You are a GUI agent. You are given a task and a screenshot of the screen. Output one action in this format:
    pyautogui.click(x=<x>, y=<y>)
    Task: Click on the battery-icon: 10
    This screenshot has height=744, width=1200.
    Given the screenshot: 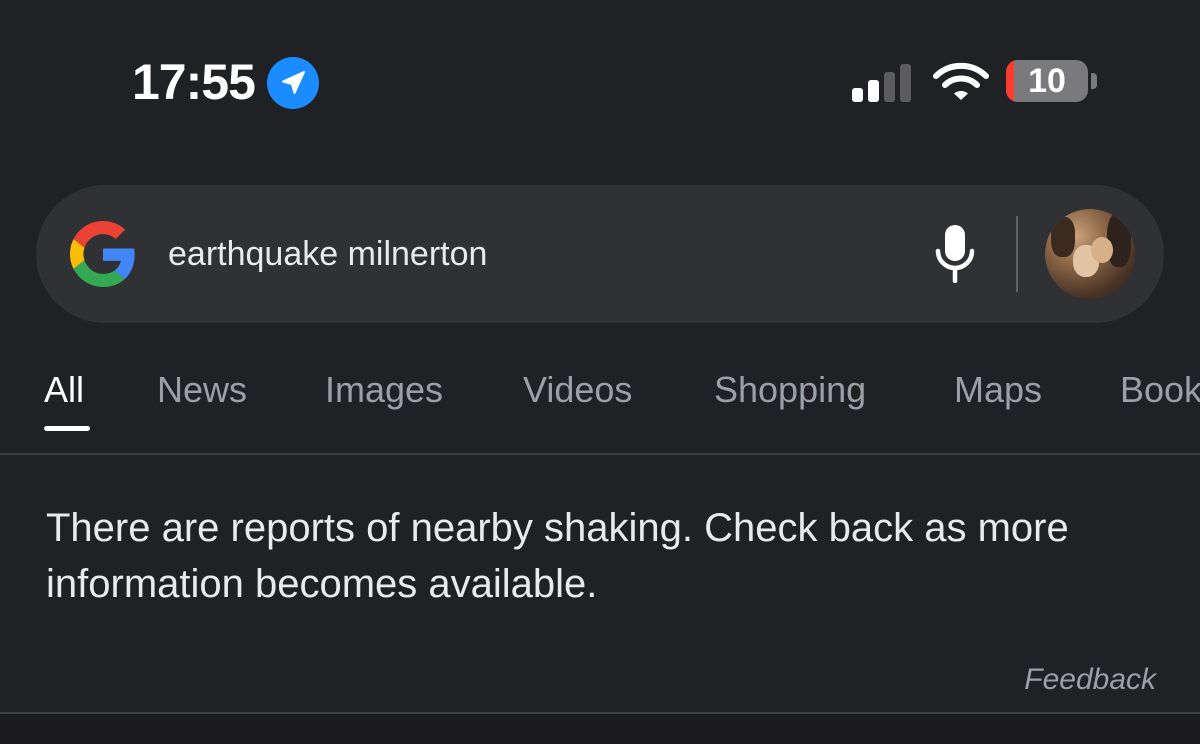 What is the action you would take?
    pyautogui.click(x=1047, y=81)
    